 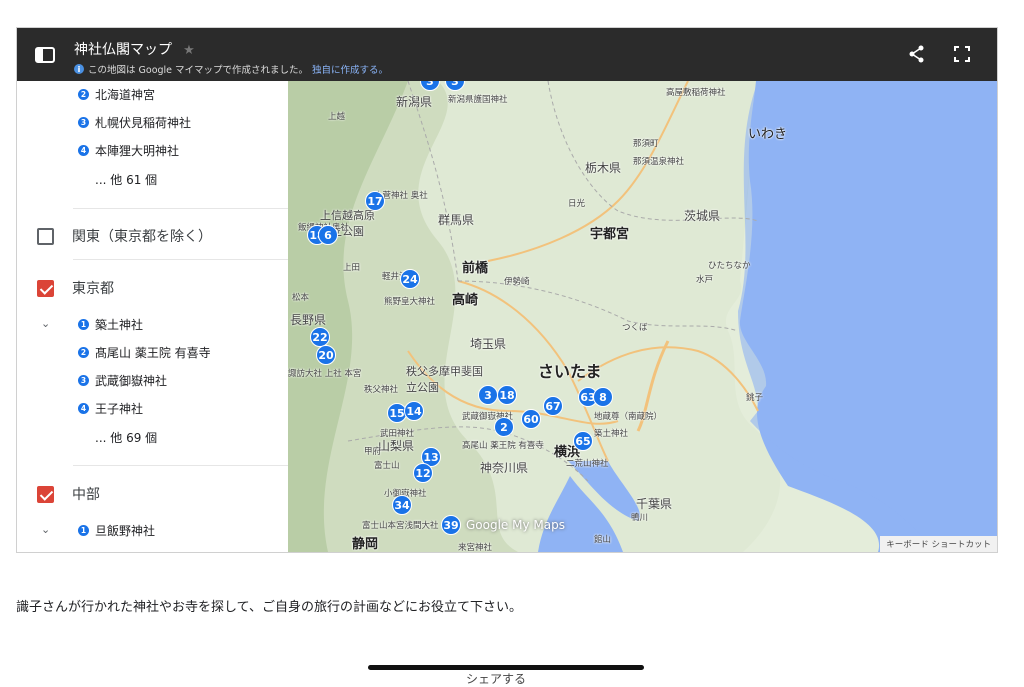 What do you see at coordinates (488, 344) in the screenshot?
I see `place-label: 埼玉県` at bounding box center [488, 344].